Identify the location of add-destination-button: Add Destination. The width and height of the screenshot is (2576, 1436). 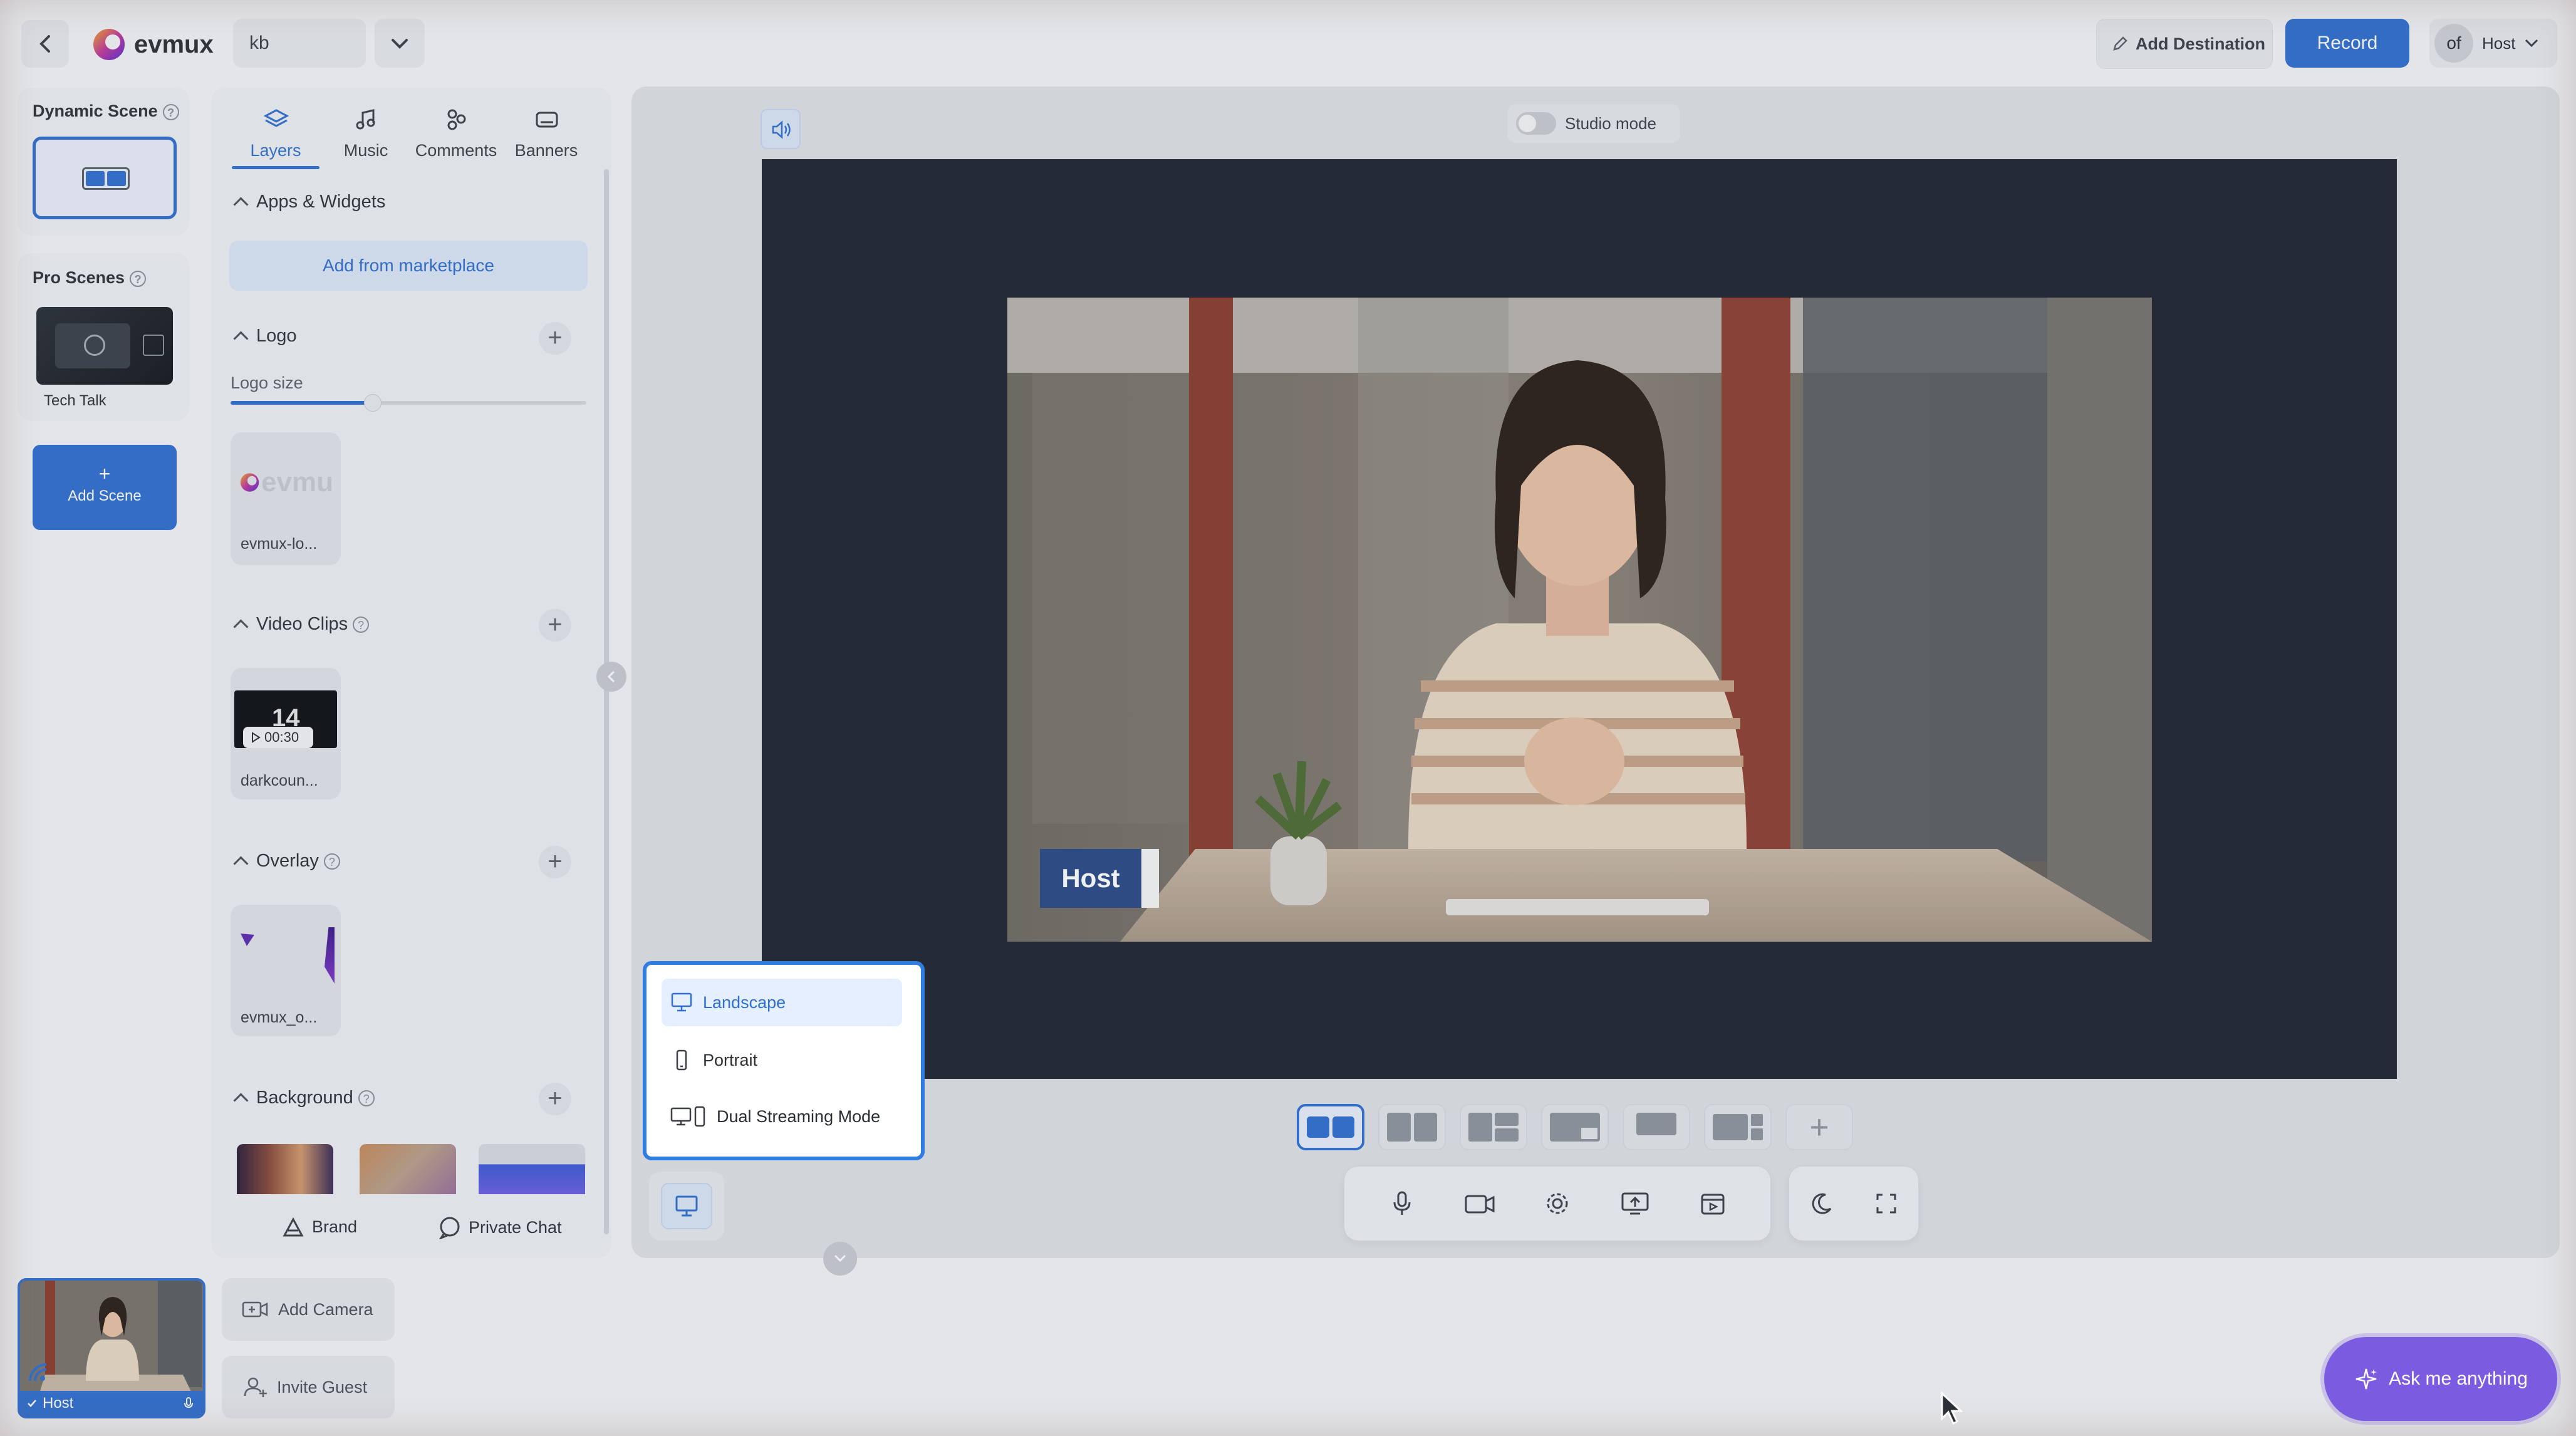
(2184, 44).